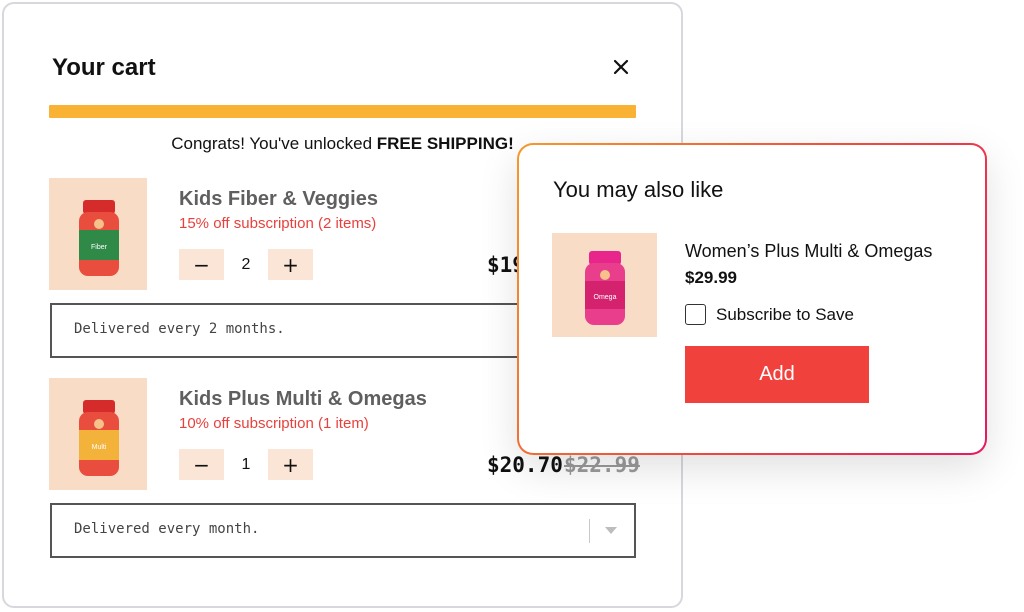  Describe the element at coordinates (808, 251) in the screenshot. I see `upsell-product-name: Women’s Plus Multi & Omegas` at that location.